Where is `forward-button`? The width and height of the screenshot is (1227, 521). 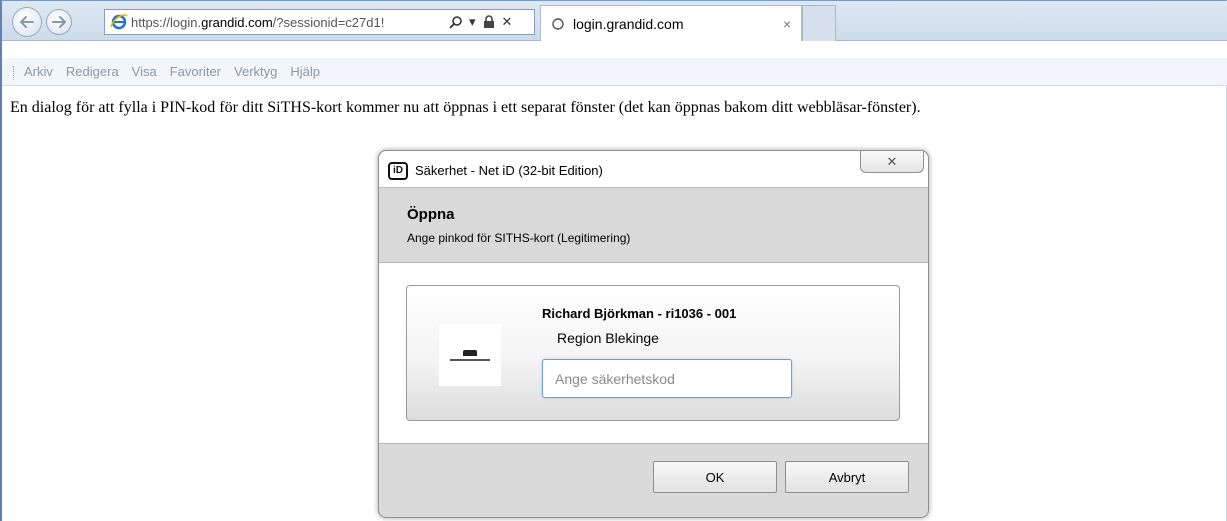
forward-button is located at coordinates (59, 22).